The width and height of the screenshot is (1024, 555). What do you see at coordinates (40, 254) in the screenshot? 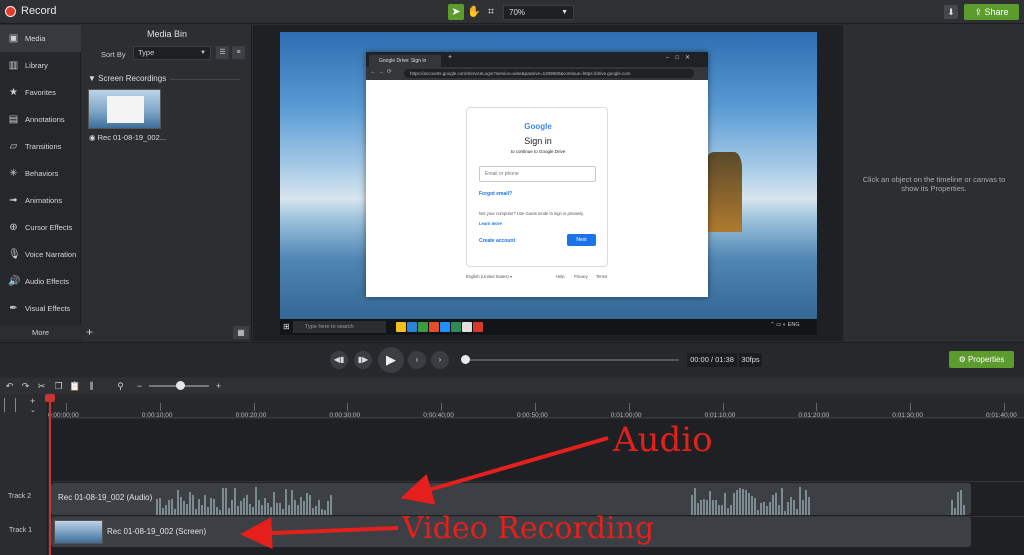
I see `tool-voice-narration: 🎙 Voice Narration` at bounding box center [40, 254].